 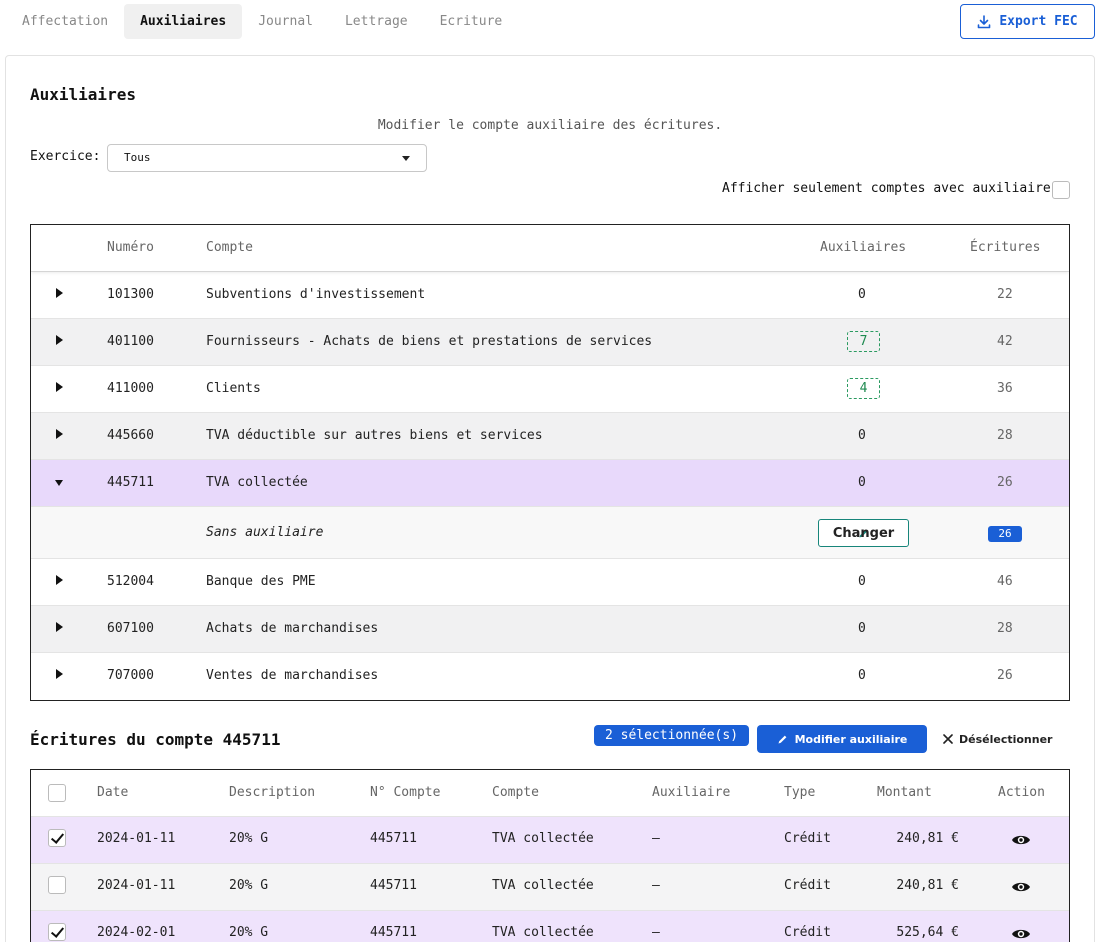 I want to click on header-montant: Montant, so click(x=904, y=792).